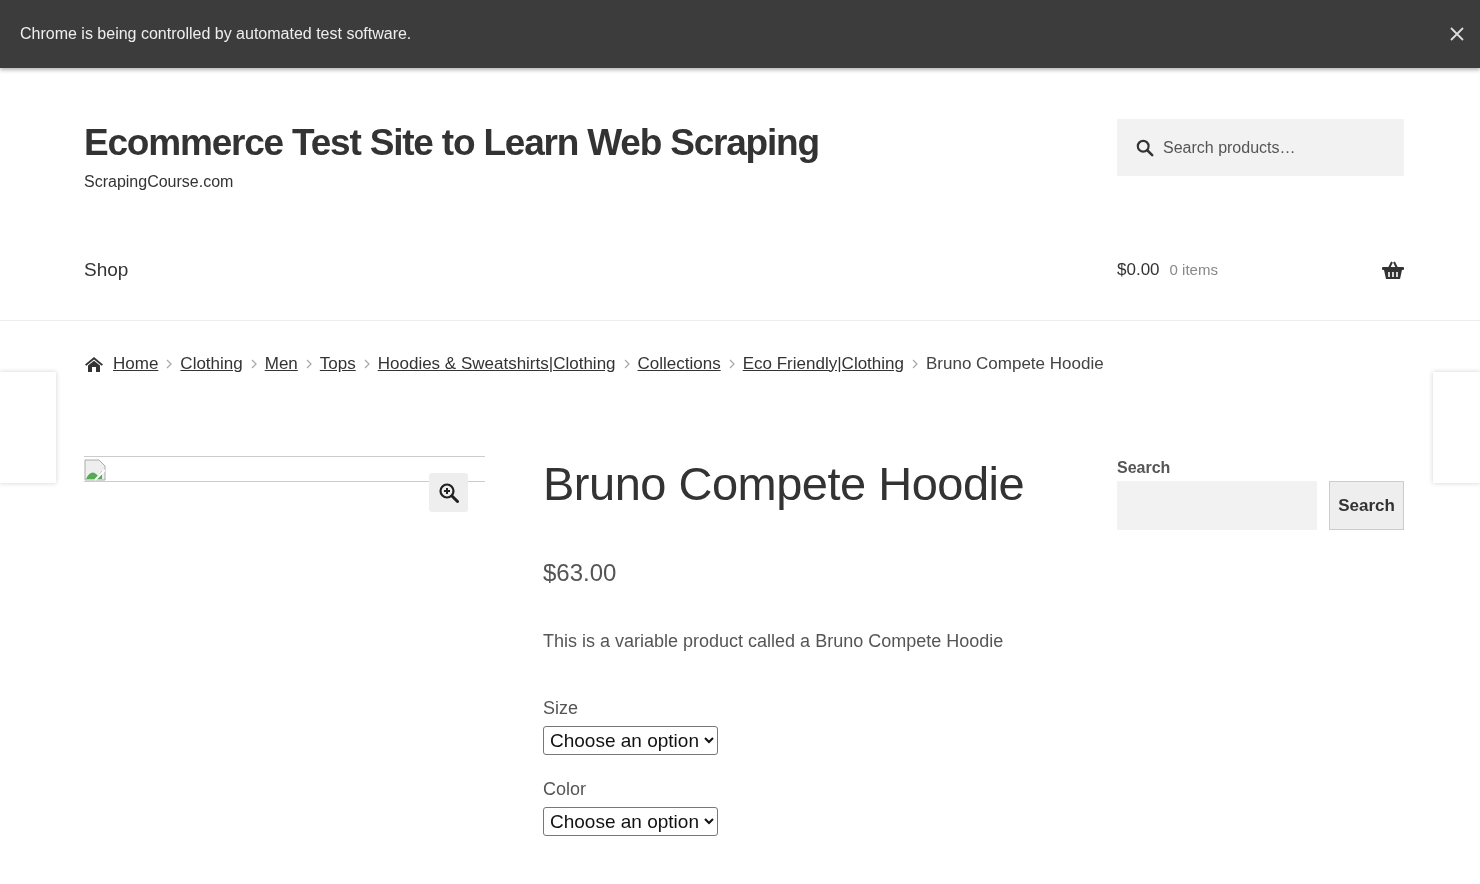  What do you see at coordinates (136, 363) in the screenshot?
I see `breadcrumb-link: Home` at bounding box center [136, 363].